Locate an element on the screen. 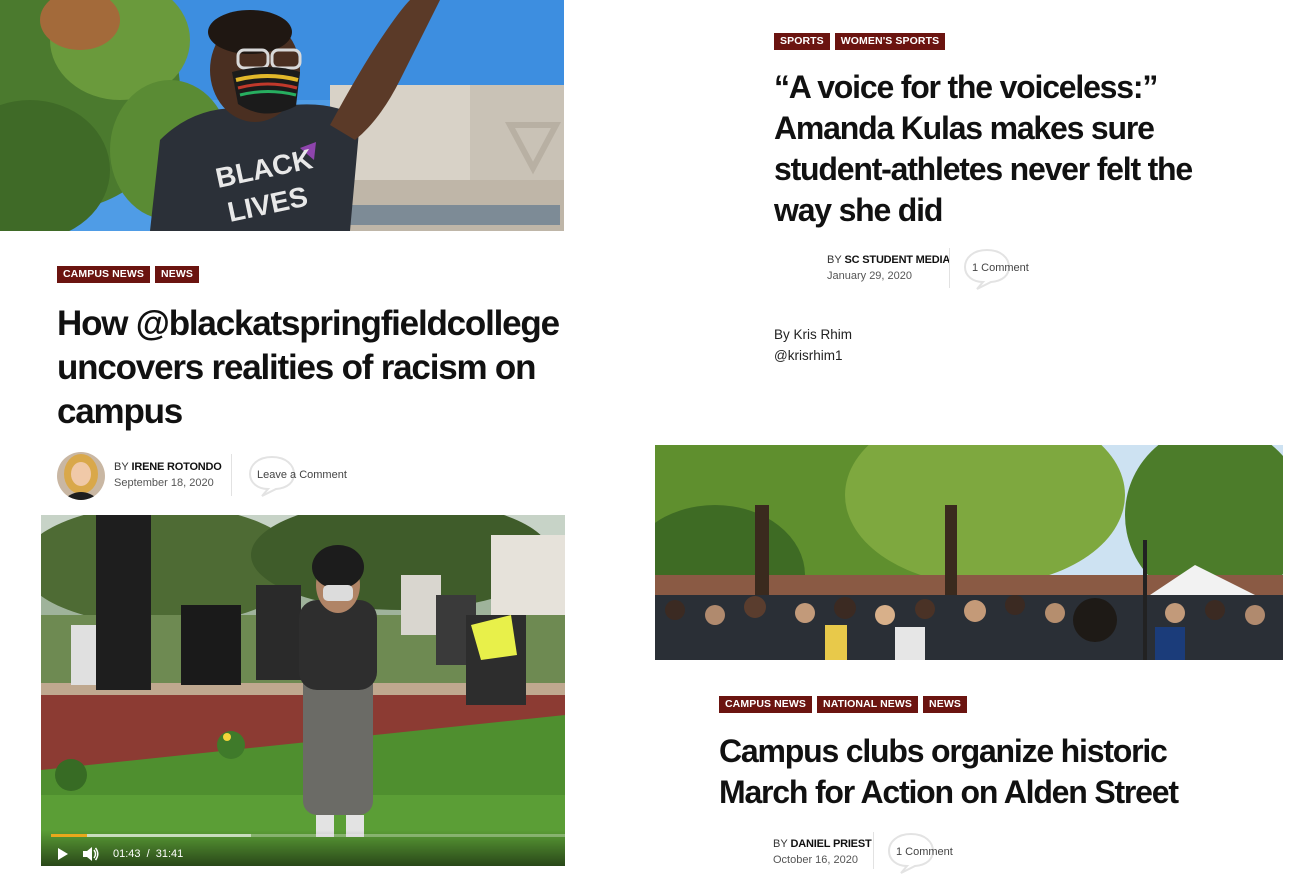 The width and height of the screenshot is (1300, 874). march-photo is located at coordinates (969, 552).